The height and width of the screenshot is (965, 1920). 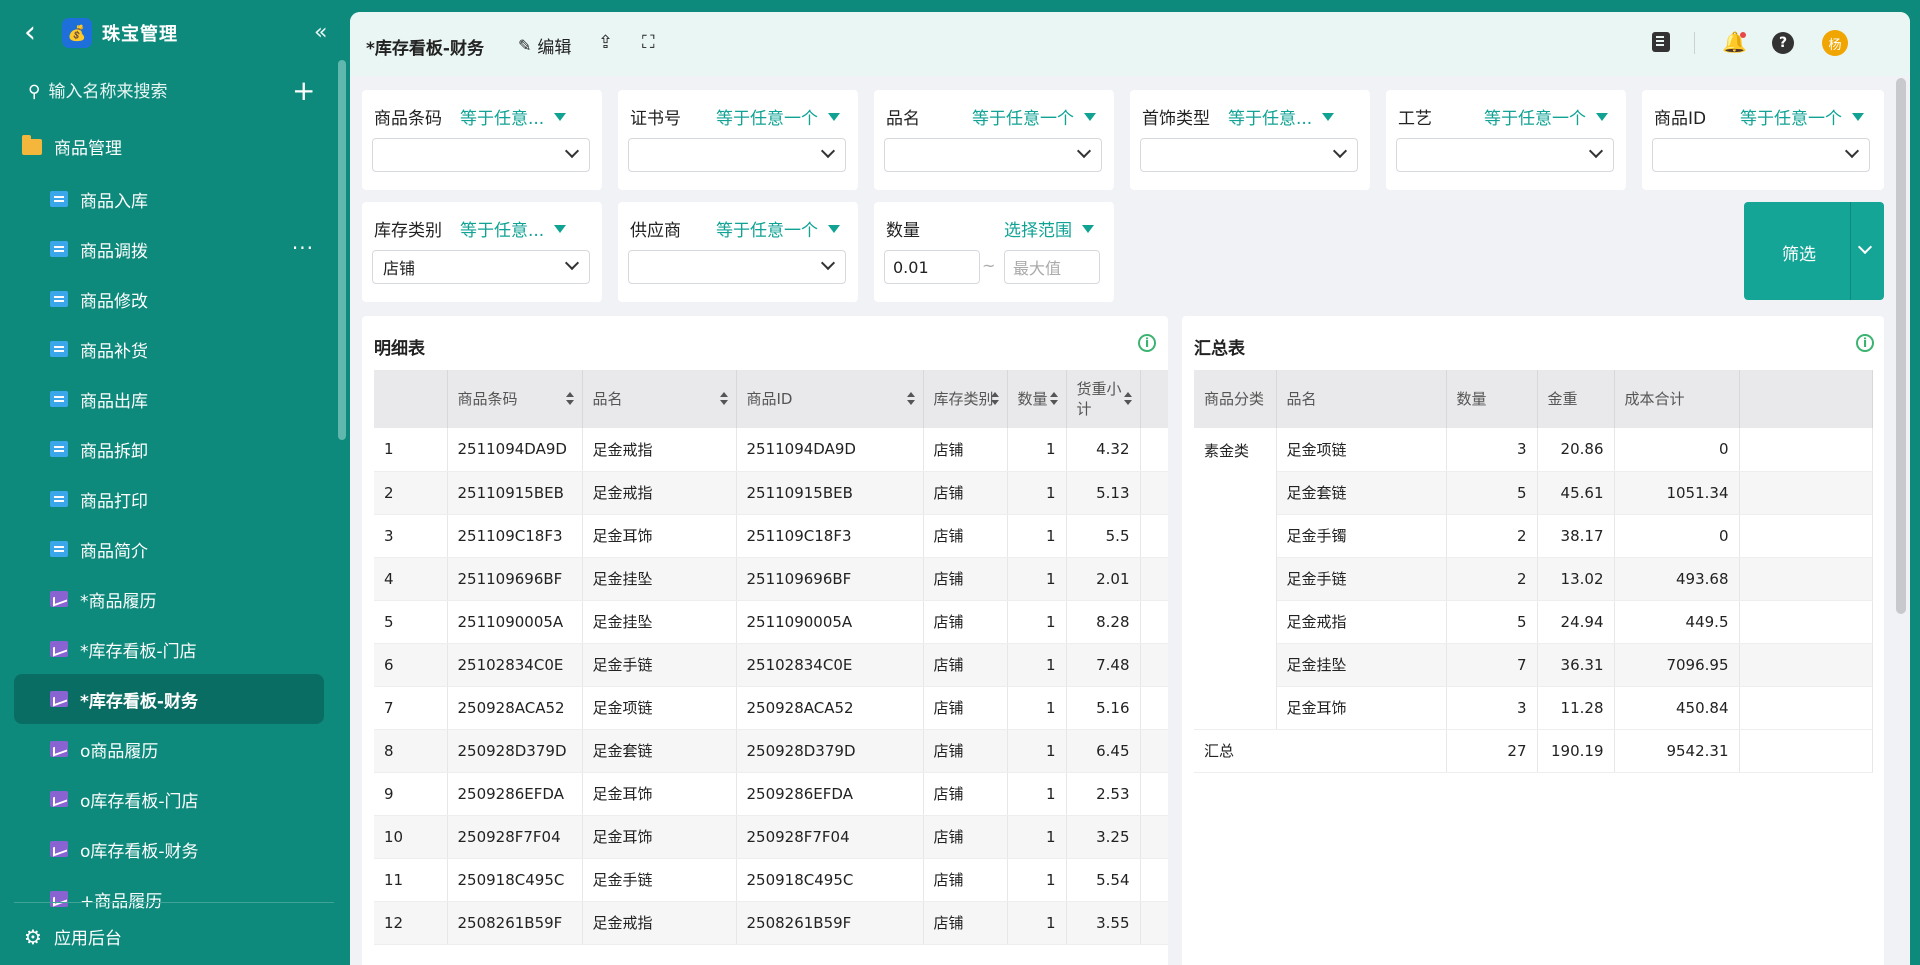 What do you see at coordinates (771, 708) in the screenshot?
I see `table-row: 7 250928ACA52 足金项链 250928ACA52 店铺 1 5.16` at bounding box center [771, 708].